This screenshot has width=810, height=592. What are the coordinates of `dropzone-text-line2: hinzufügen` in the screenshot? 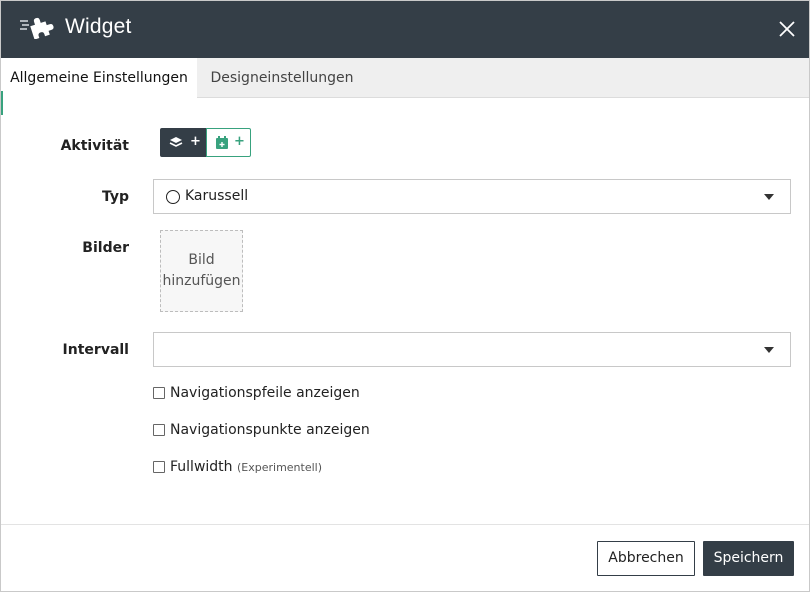 It's located at (201, 281).